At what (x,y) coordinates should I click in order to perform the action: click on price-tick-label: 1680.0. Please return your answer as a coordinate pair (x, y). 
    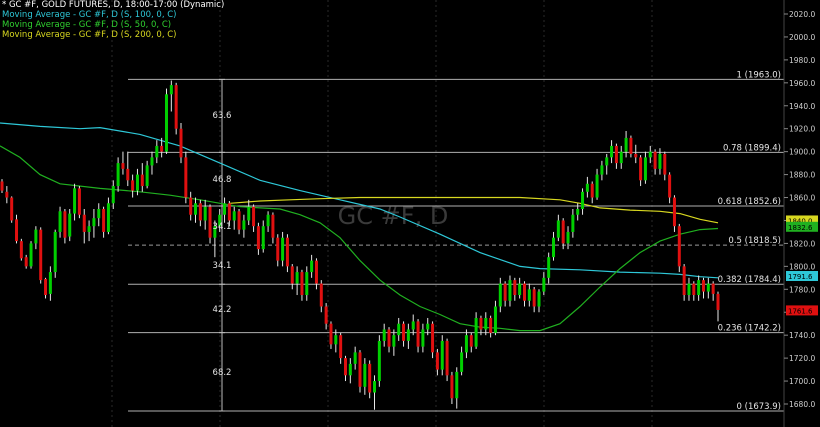
    Looking at the image, I should click on (802, 404).